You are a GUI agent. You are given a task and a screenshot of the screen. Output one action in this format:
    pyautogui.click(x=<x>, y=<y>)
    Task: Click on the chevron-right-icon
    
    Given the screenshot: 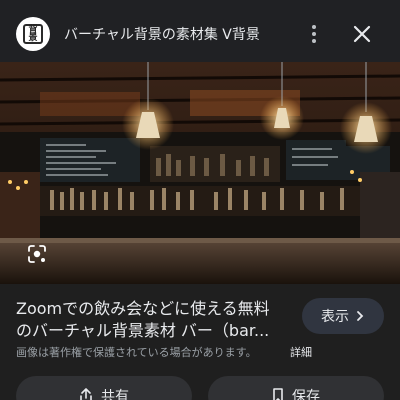 What is the action you would take?
    pyautogui.click(x=360, y=316)
    